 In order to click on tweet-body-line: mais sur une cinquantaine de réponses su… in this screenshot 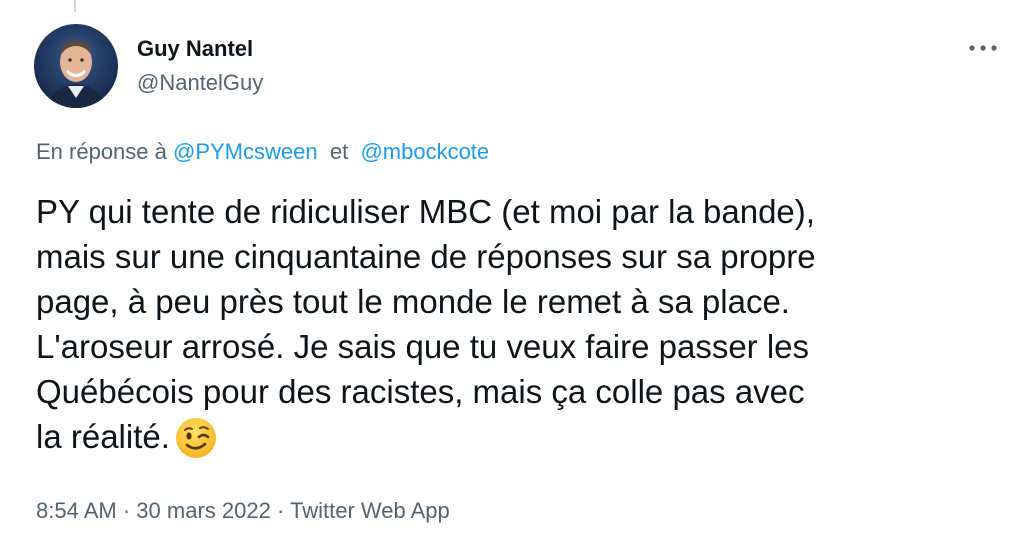, I will do `click(426, 256)`.